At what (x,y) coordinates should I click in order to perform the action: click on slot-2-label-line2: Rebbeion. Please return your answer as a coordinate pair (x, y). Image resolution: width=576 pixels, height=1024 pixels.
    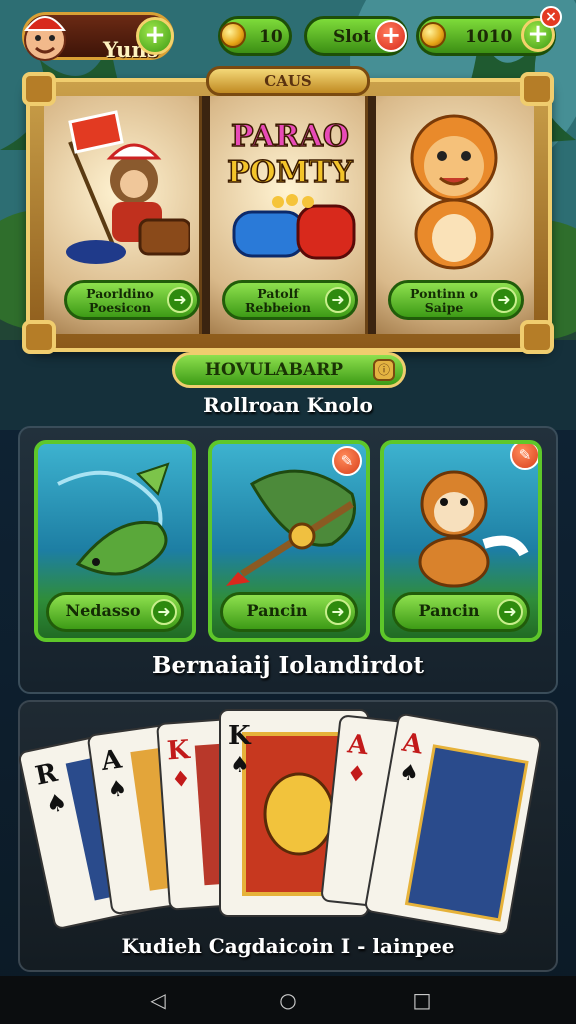
    Looking at the image, I should click on (278, 307).